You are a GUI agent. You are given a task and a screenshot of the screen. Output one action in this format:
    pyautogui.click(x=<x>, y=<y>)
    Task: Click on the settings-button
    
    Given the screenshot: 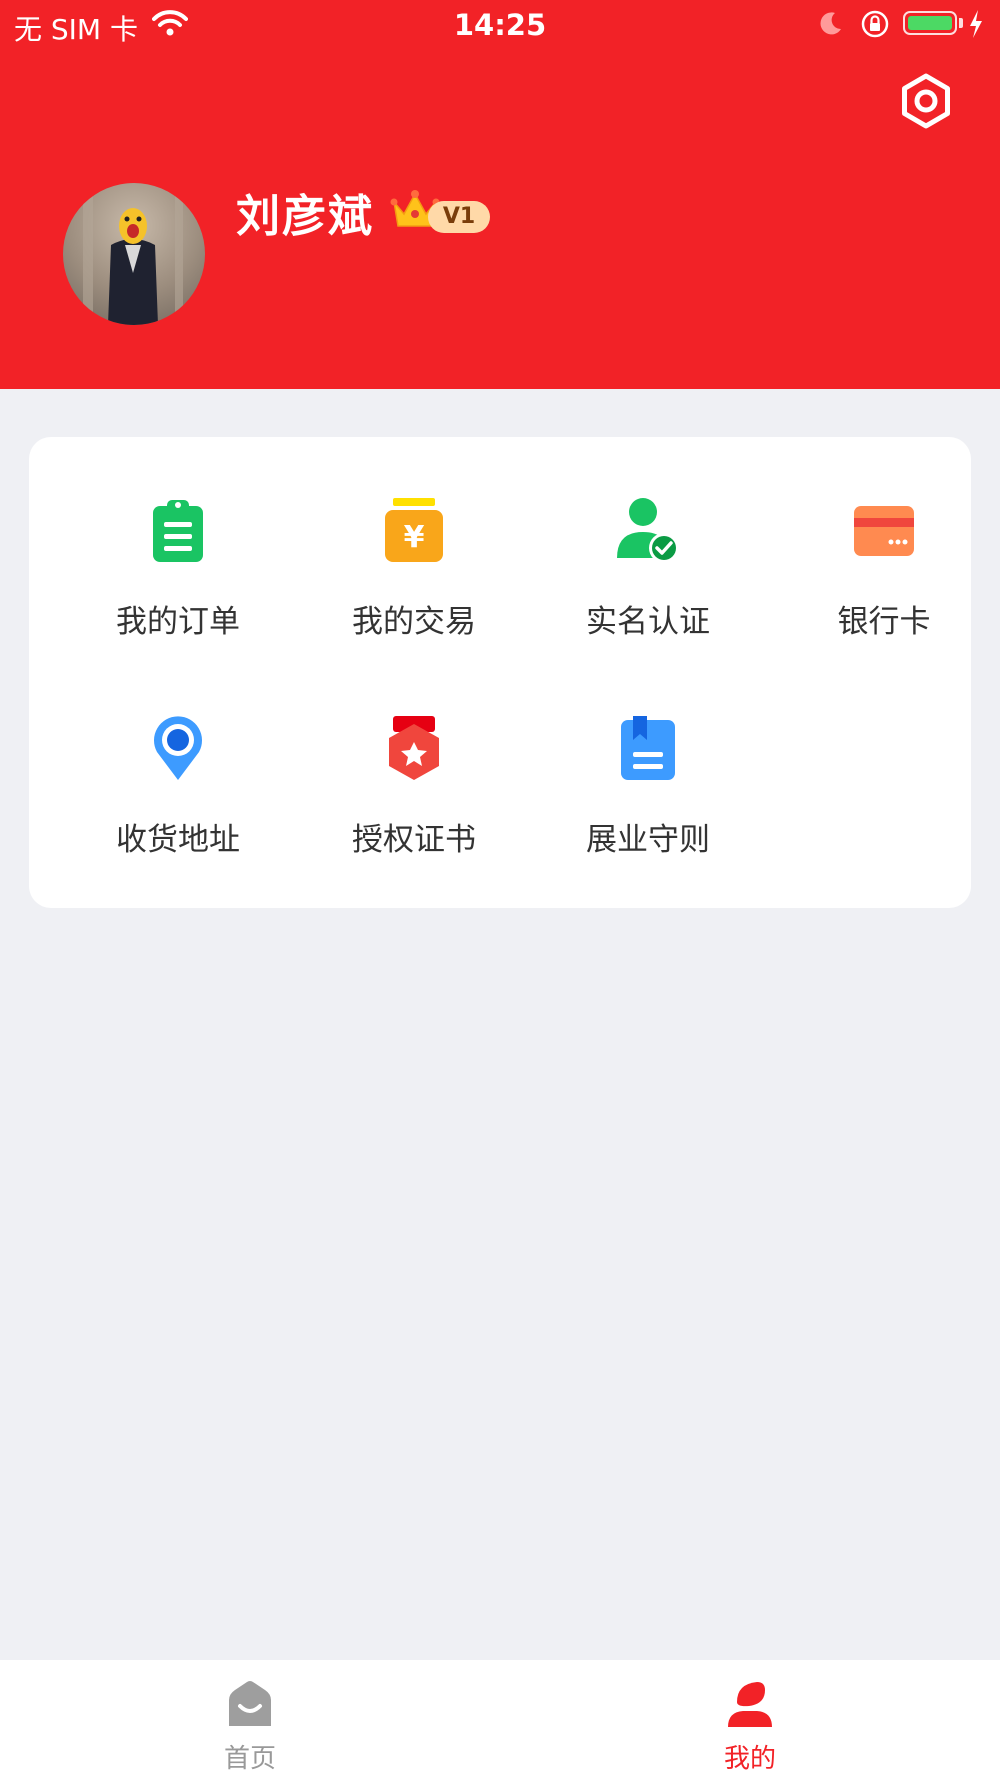 What is the action you would take?
    pyautogui.click(x=926, y=101)
    